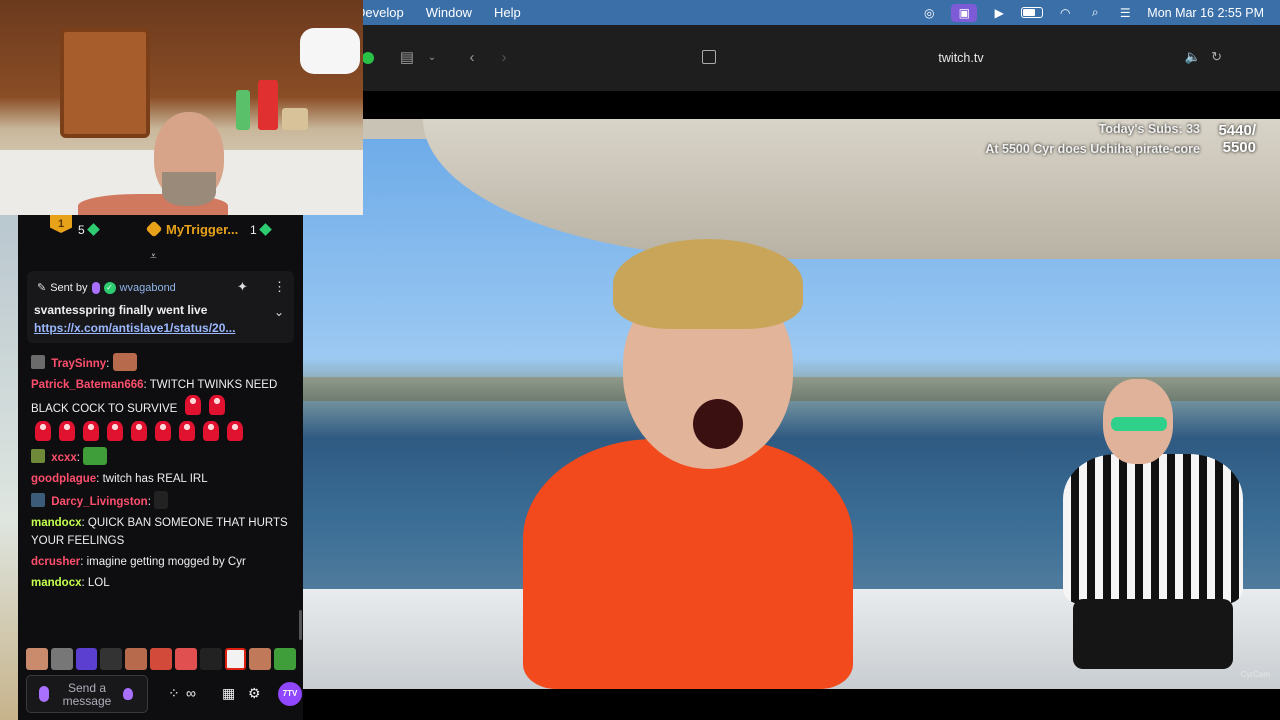  What do you see at coordinates (407, 57) in the screenshot?
I see `sidebar-toggle-icon: ▤` at bounding box center [407, 57].